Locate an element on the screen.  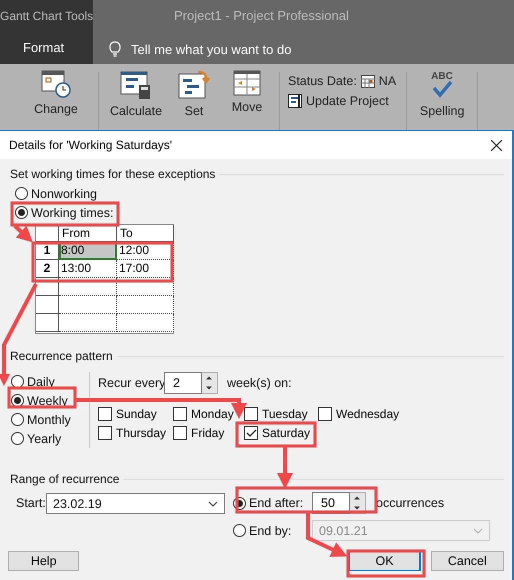
dialog-button: Cancel is located at coordinates (467, 561).